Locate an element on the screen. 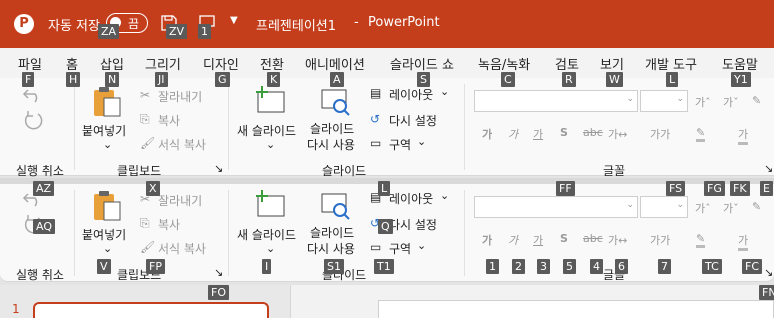 This screenshot has width=774, height=318. slide-thumbnail is located at coordinates (151, 310).